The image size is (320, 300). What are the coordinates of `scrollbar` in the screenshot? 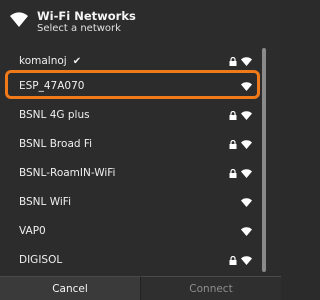 It's located at (264, 160).